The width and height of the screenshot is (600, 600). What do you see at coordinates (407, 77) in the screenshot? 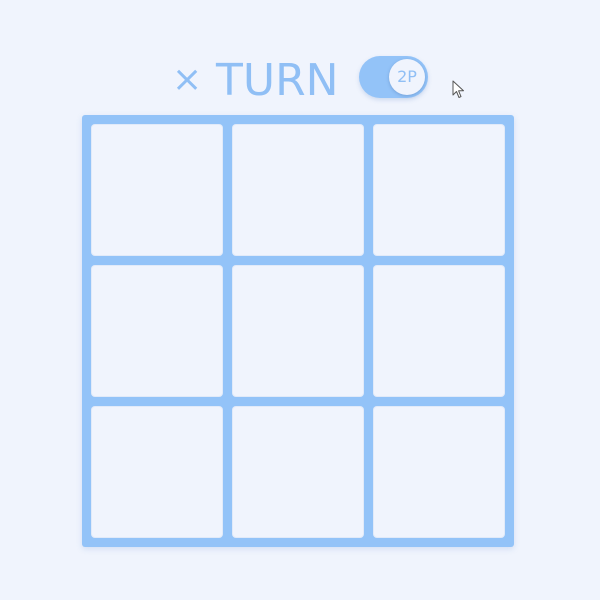
I see `toggle-knob-label: 2P` at bounding box center [407, 77].